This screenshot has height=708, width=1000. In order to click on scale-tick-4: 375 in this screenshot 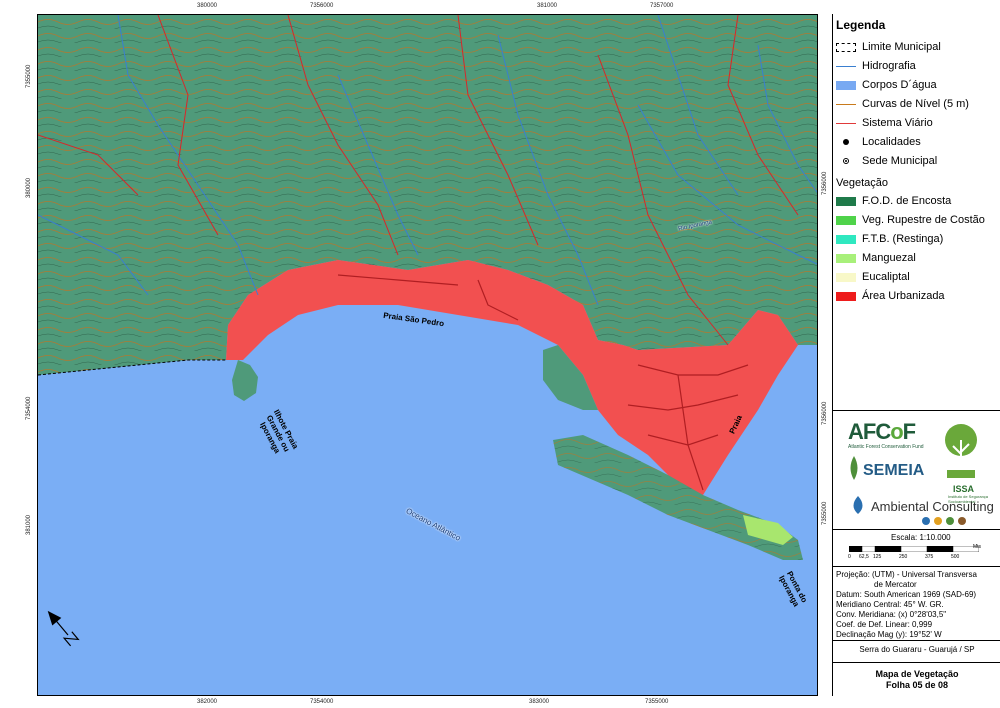, I will do `click(929, 557)`.